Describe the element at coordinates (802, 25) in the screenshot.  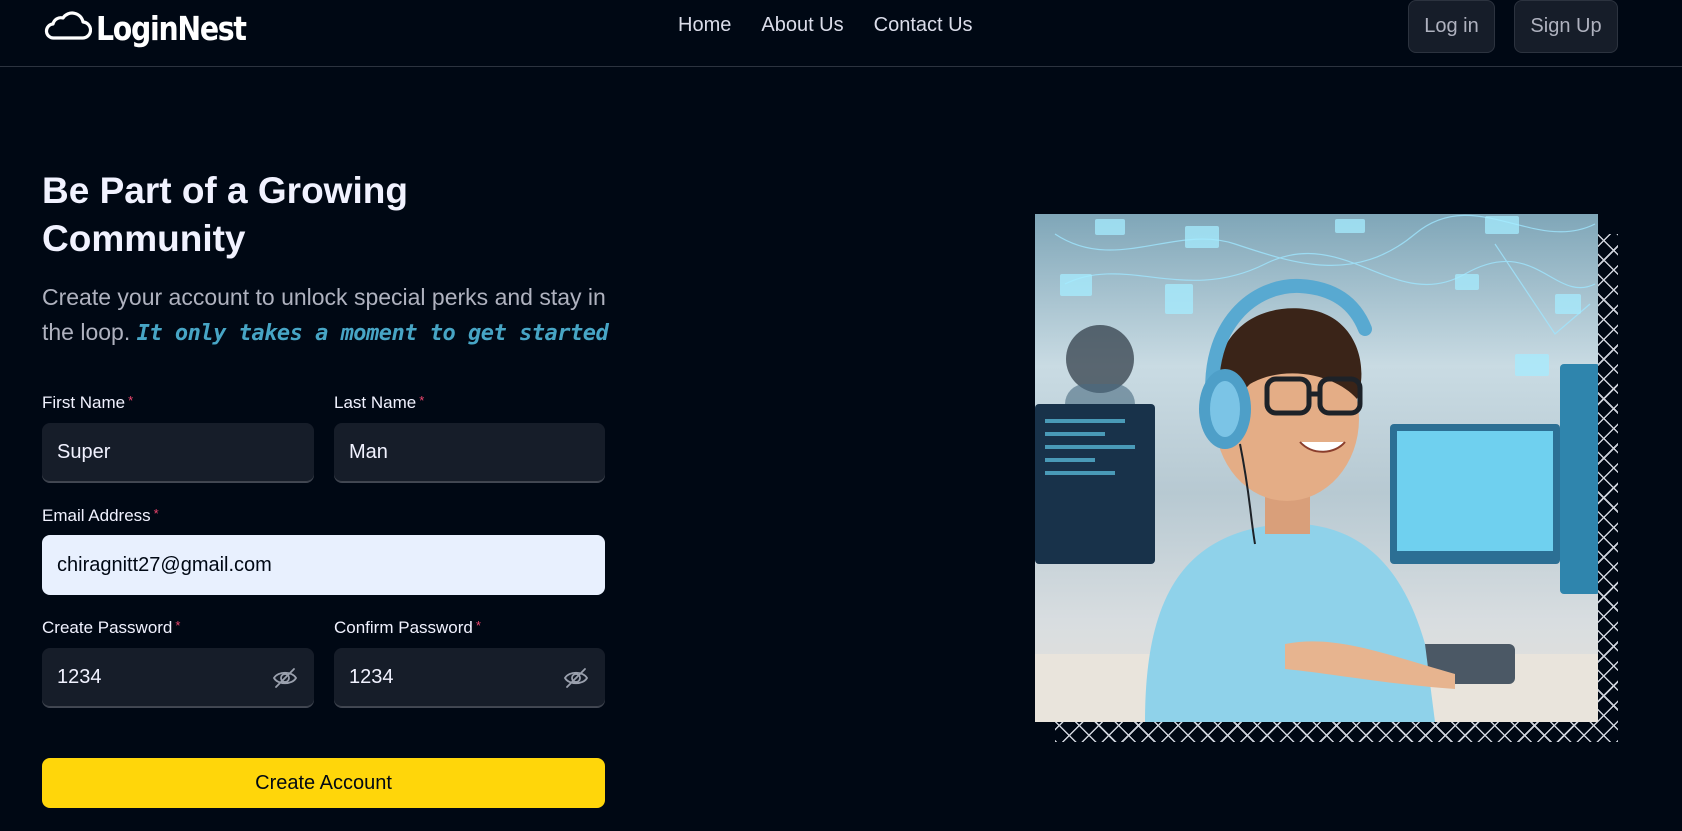
I see `nav-link-about: About Us` at that location.